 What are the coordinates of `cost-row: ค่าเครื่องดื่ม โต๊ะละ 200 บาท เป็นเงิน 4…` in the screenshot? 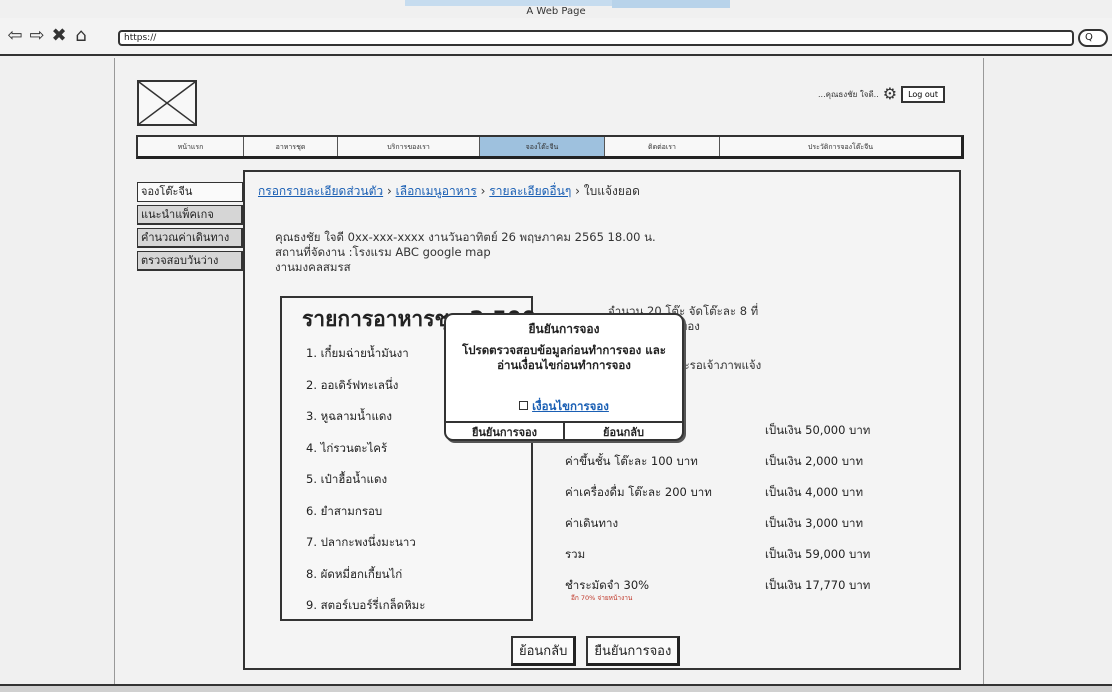 It's located at (745, 492).